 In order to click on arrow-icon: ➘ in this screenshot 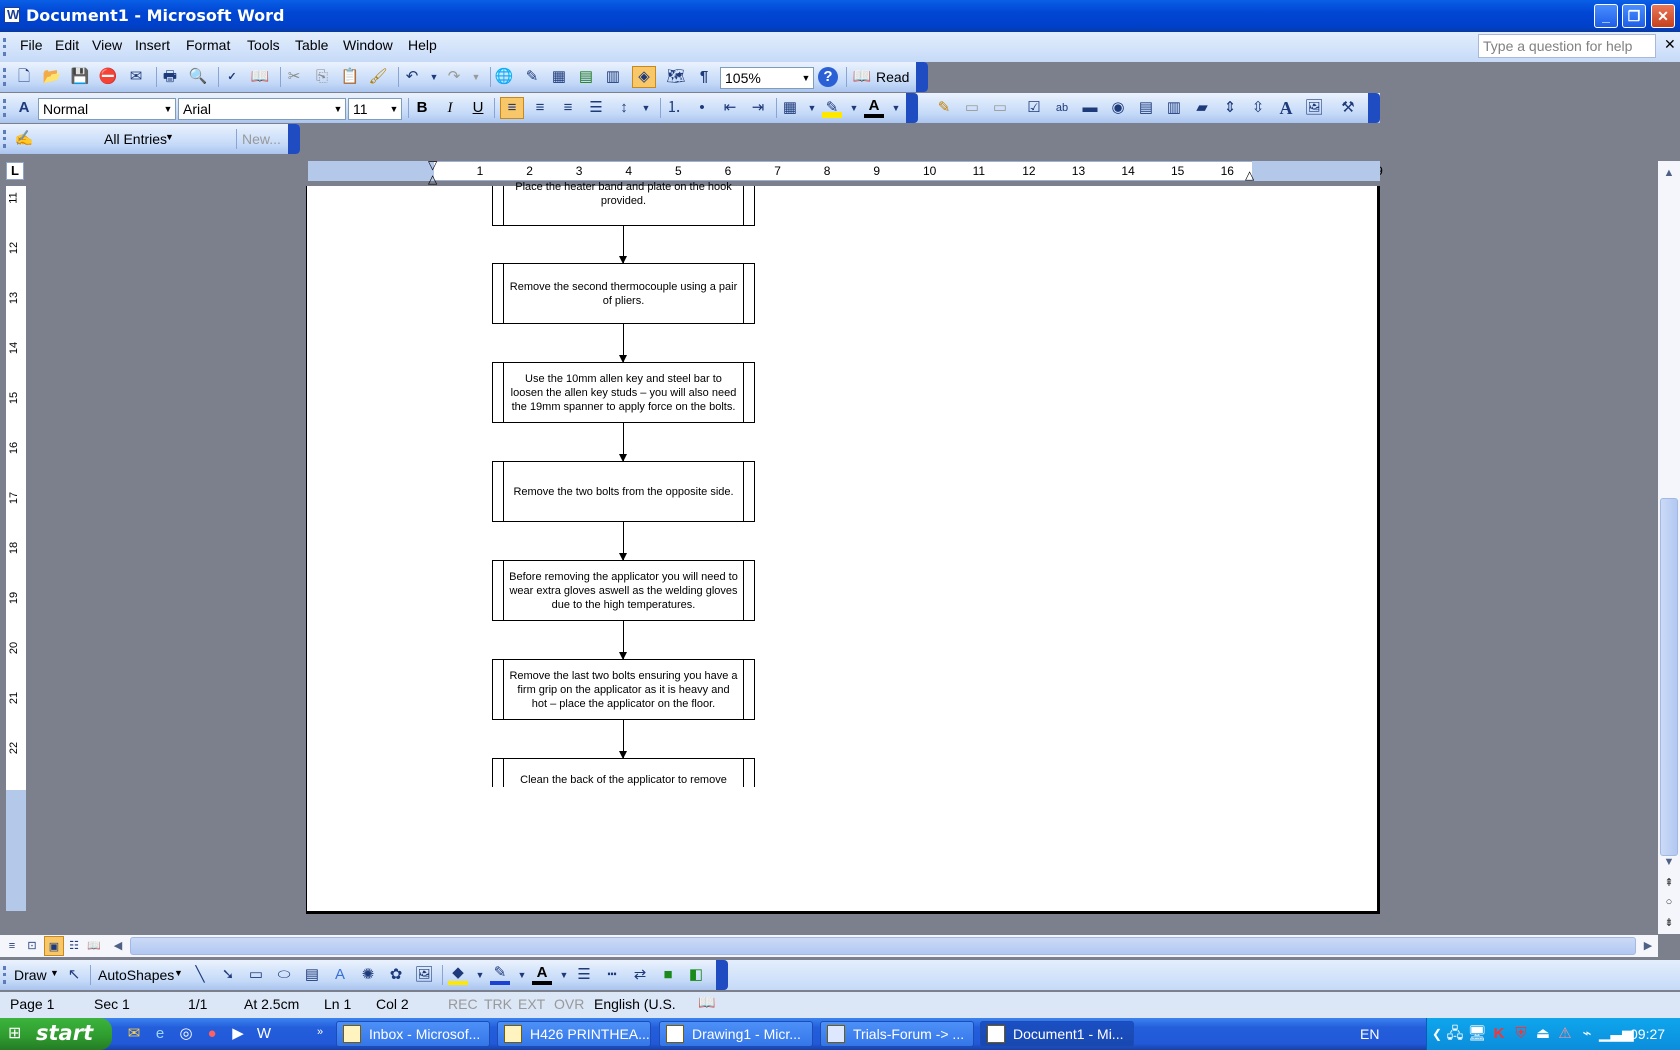, I will do `click(228, 975)`.